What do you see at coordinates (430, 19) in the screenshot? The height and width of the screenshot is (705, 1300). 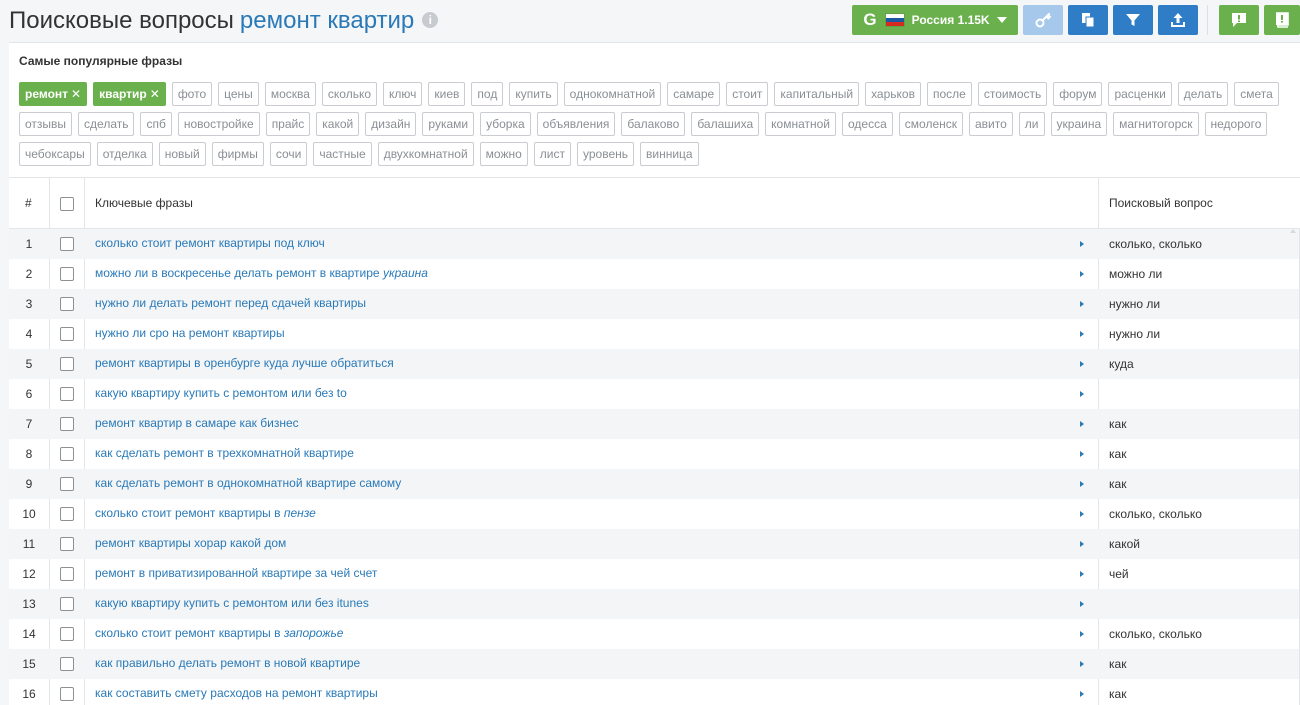 I see `info-icon: i` at bounding box center [430, 19].